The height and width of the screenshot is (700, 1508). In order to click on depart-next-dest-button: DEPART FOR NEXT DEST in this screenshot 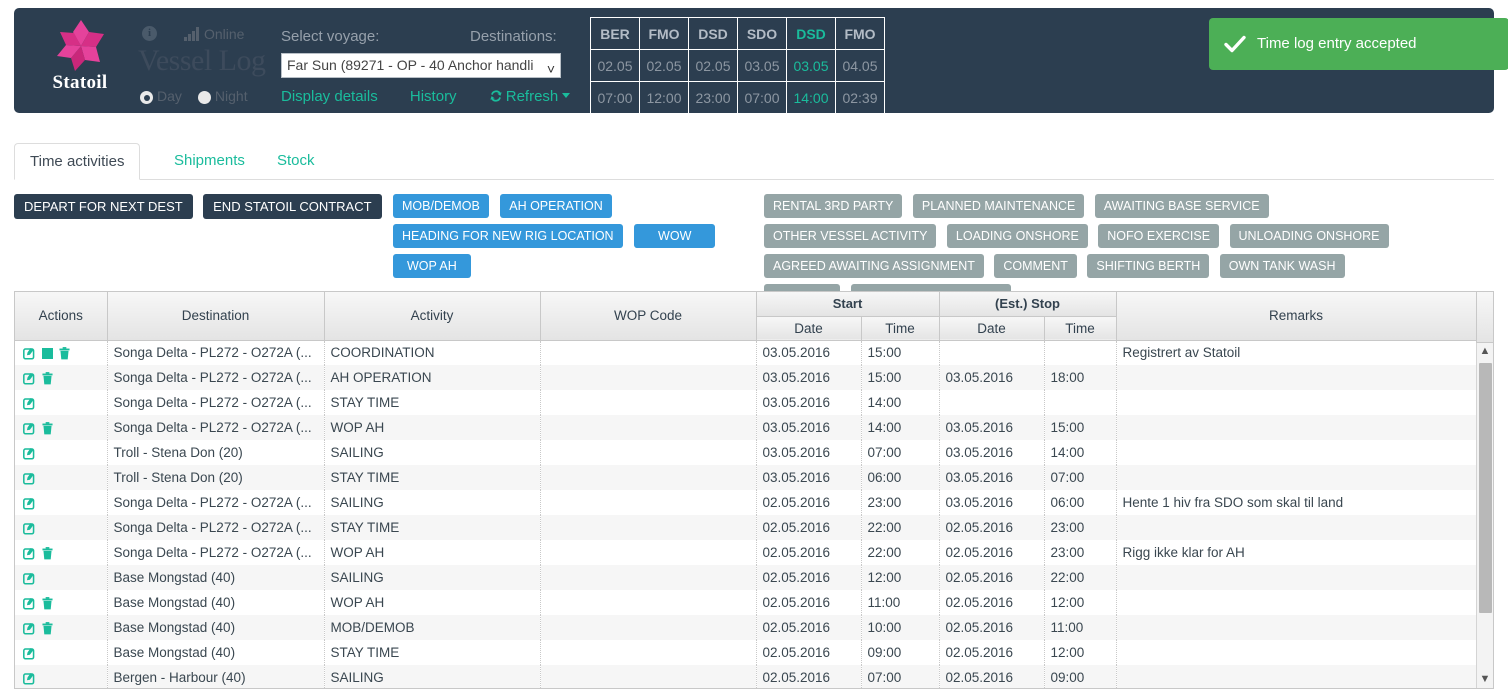, I will do `click(103, 206)`.